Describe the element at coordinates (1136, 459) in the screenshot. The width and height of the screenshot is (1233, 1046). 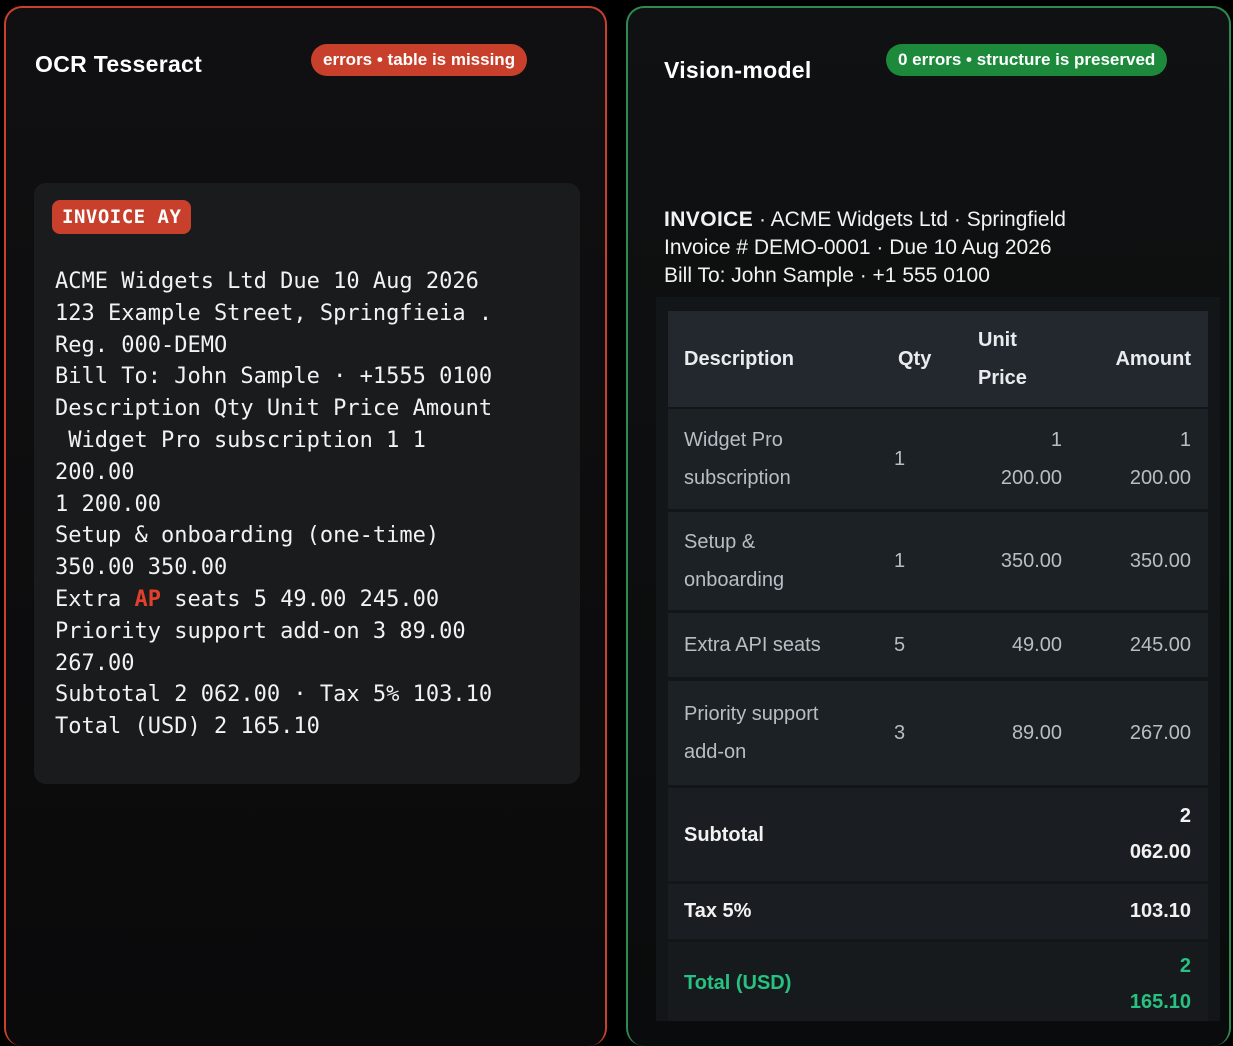
I see `row-amount: 1 200.00` at that location.